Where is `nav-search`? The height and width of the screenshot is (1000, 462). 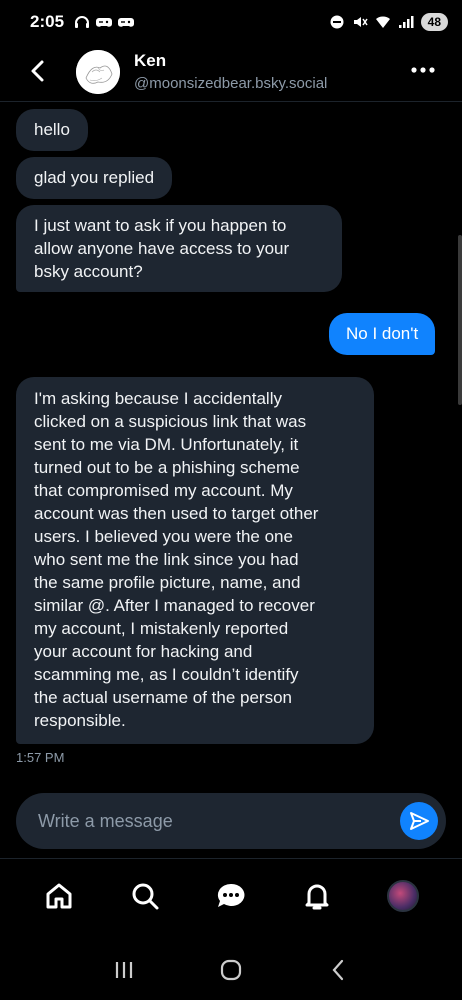
nav-search is located at coordinates (145, 896).